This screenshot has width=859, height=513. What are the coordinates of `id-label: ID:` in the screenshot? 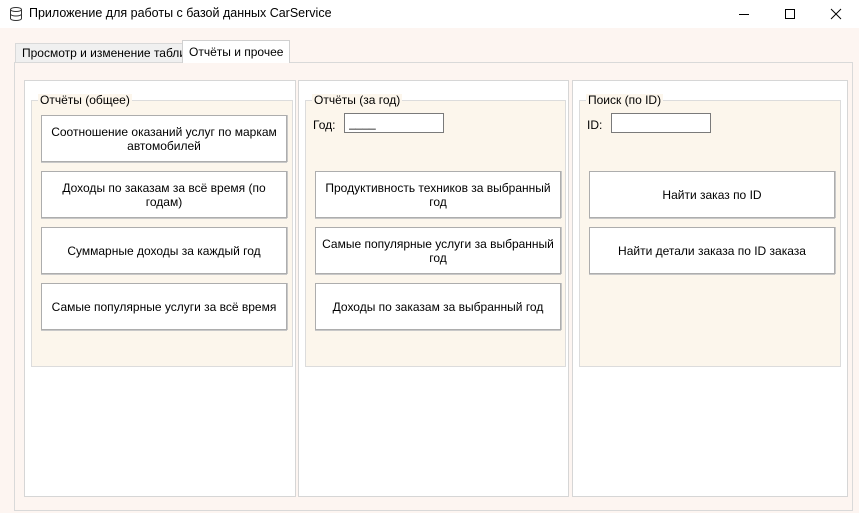 It's located at (595, 125).